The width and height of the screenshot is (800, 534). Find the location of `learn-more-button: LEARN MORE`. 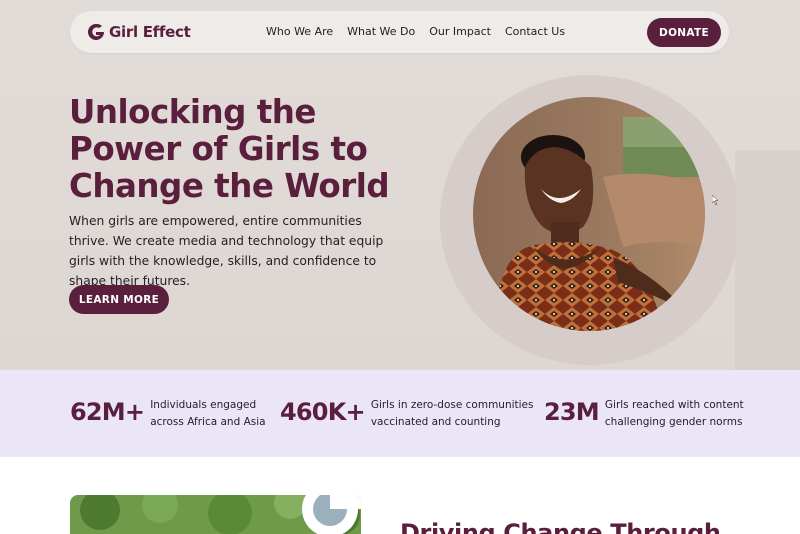

learn-more-button: LEARN MORE is located at coordinates (119, 299).